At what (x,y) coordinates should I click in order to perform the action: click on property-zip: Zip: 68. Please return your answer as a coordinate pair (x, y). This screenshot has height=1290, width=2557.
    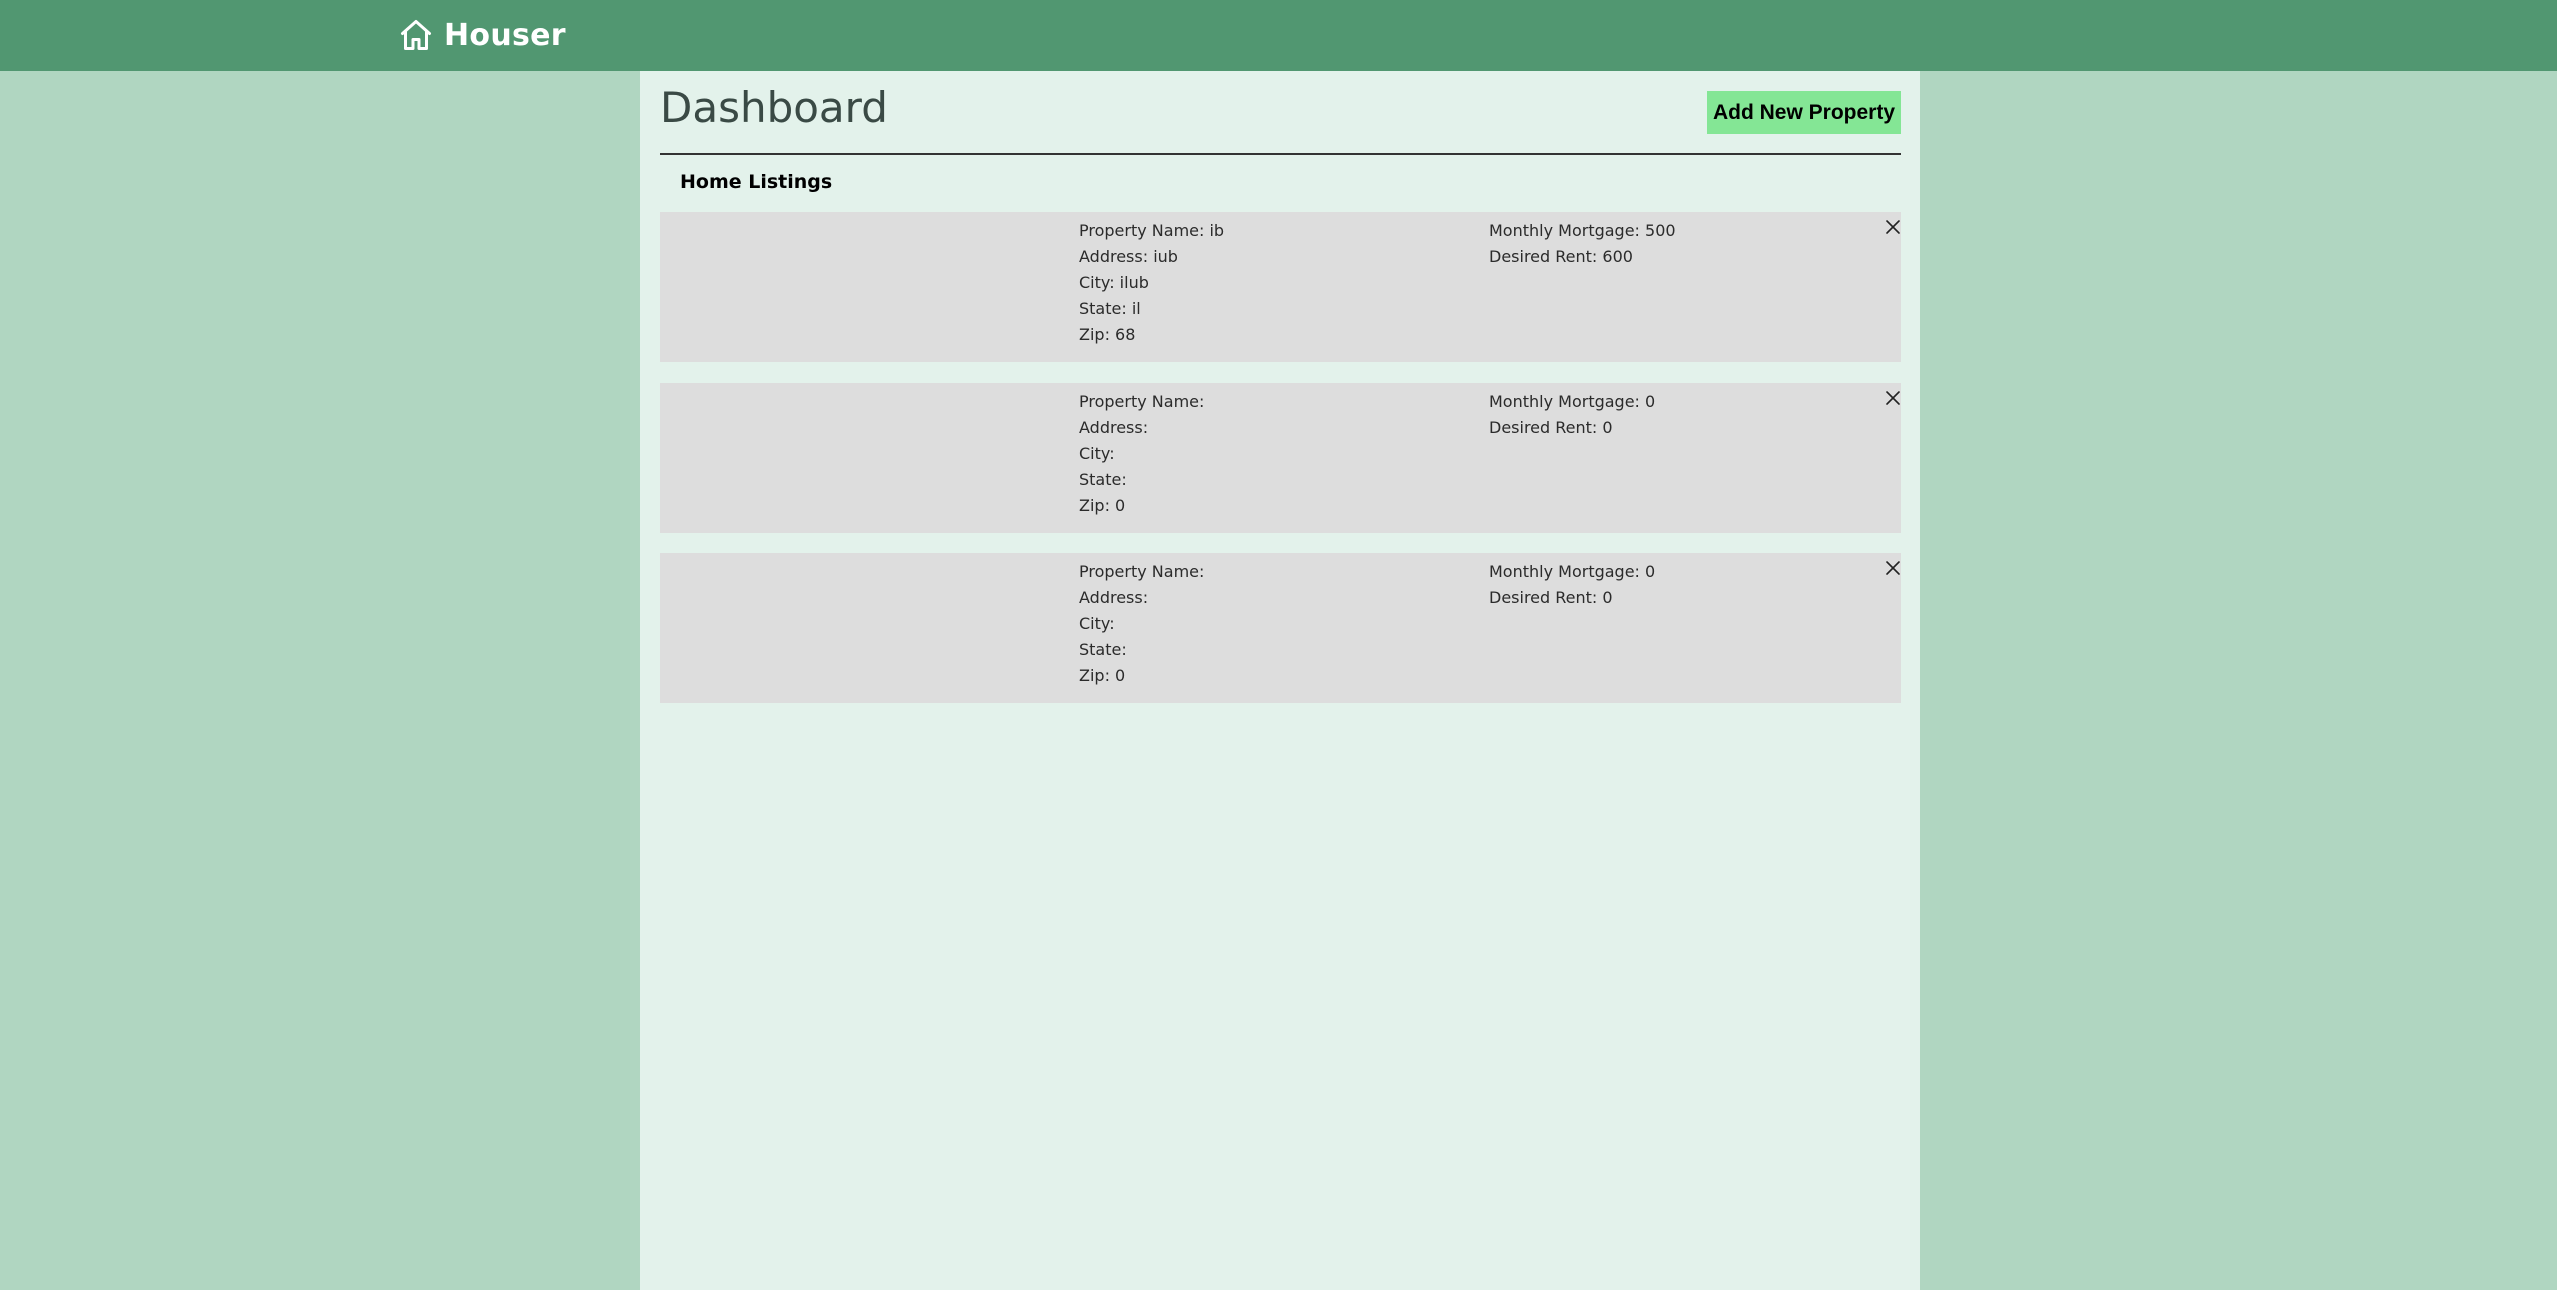
    Looking at the image, I should click on (1107, 334).